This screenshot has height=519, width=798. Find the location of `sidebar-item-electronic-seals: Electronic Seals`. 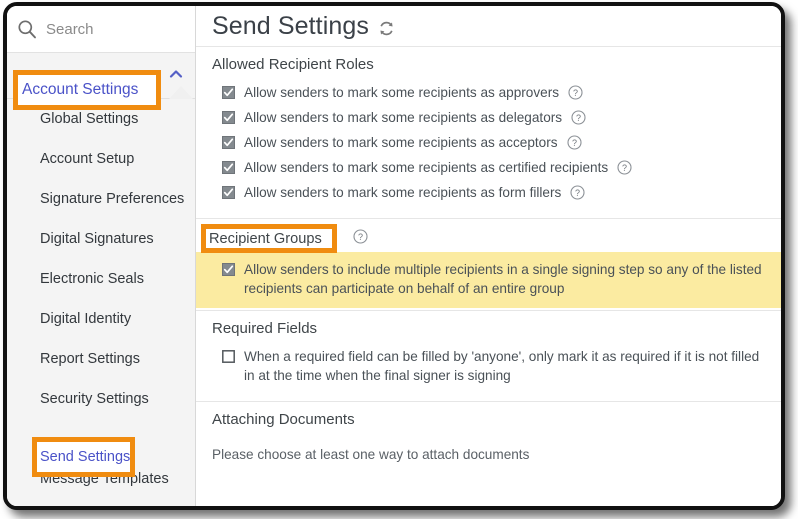

sidebar-item-electronic-seals: Electronic Seals is located at coordinates (101, 279).